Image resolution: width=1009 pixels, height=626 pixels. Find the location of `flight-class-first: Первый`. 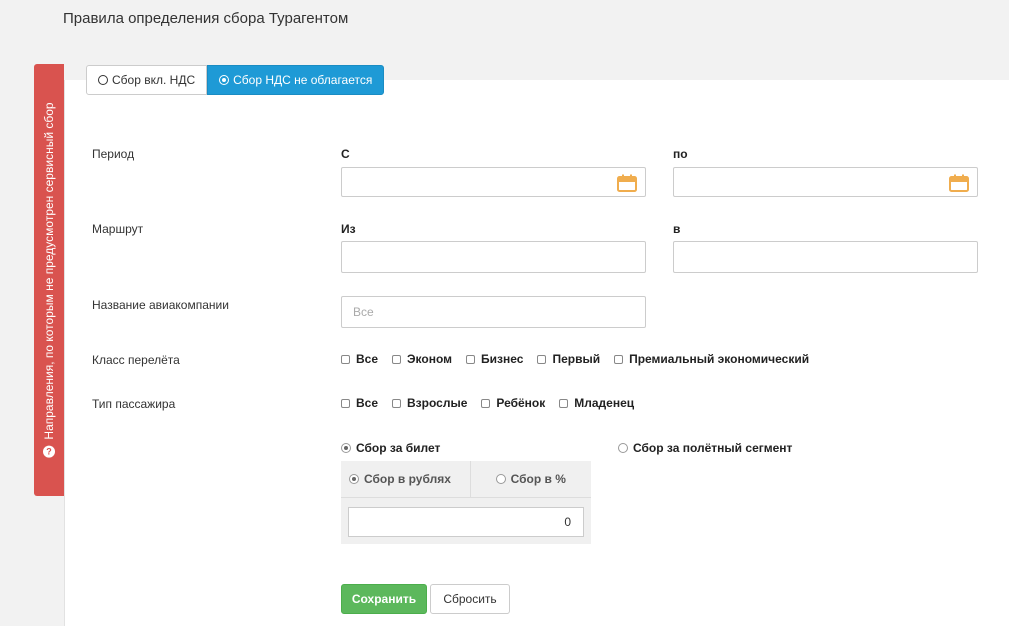

flight-class-first: Первый is located at coordinates (568, 359).